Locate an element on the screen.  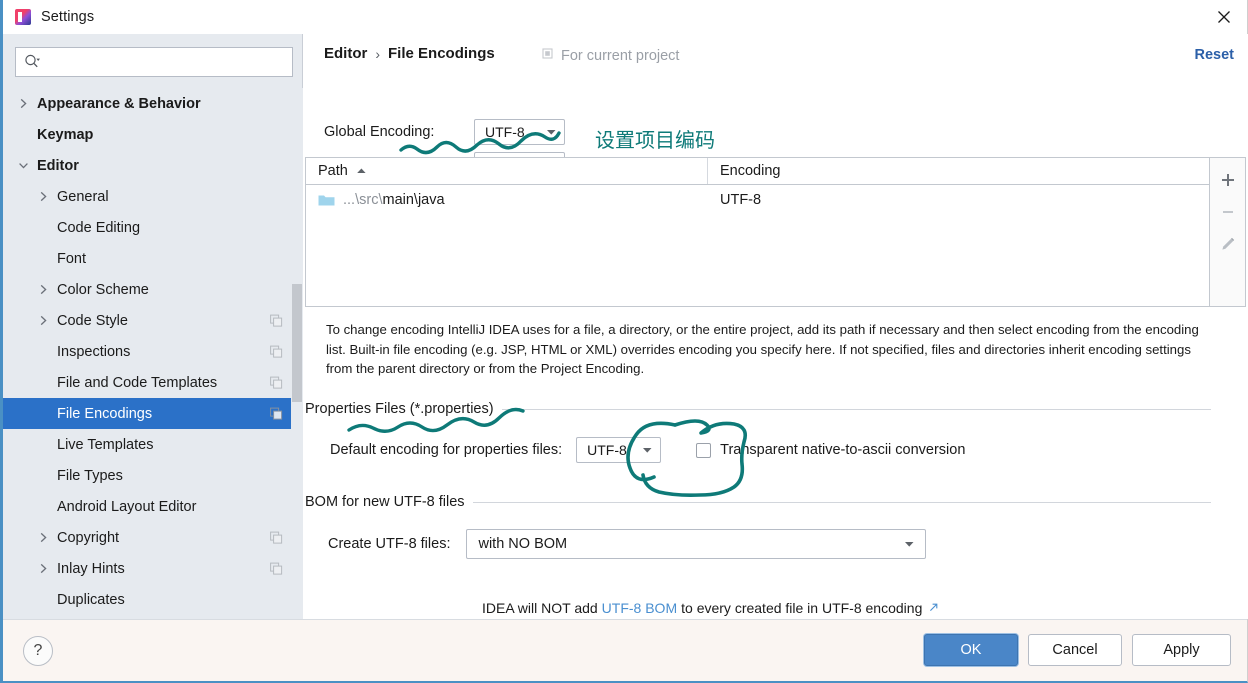
sidebar-item-file-encodings: File Encodings is located at coordinates (153, 413).